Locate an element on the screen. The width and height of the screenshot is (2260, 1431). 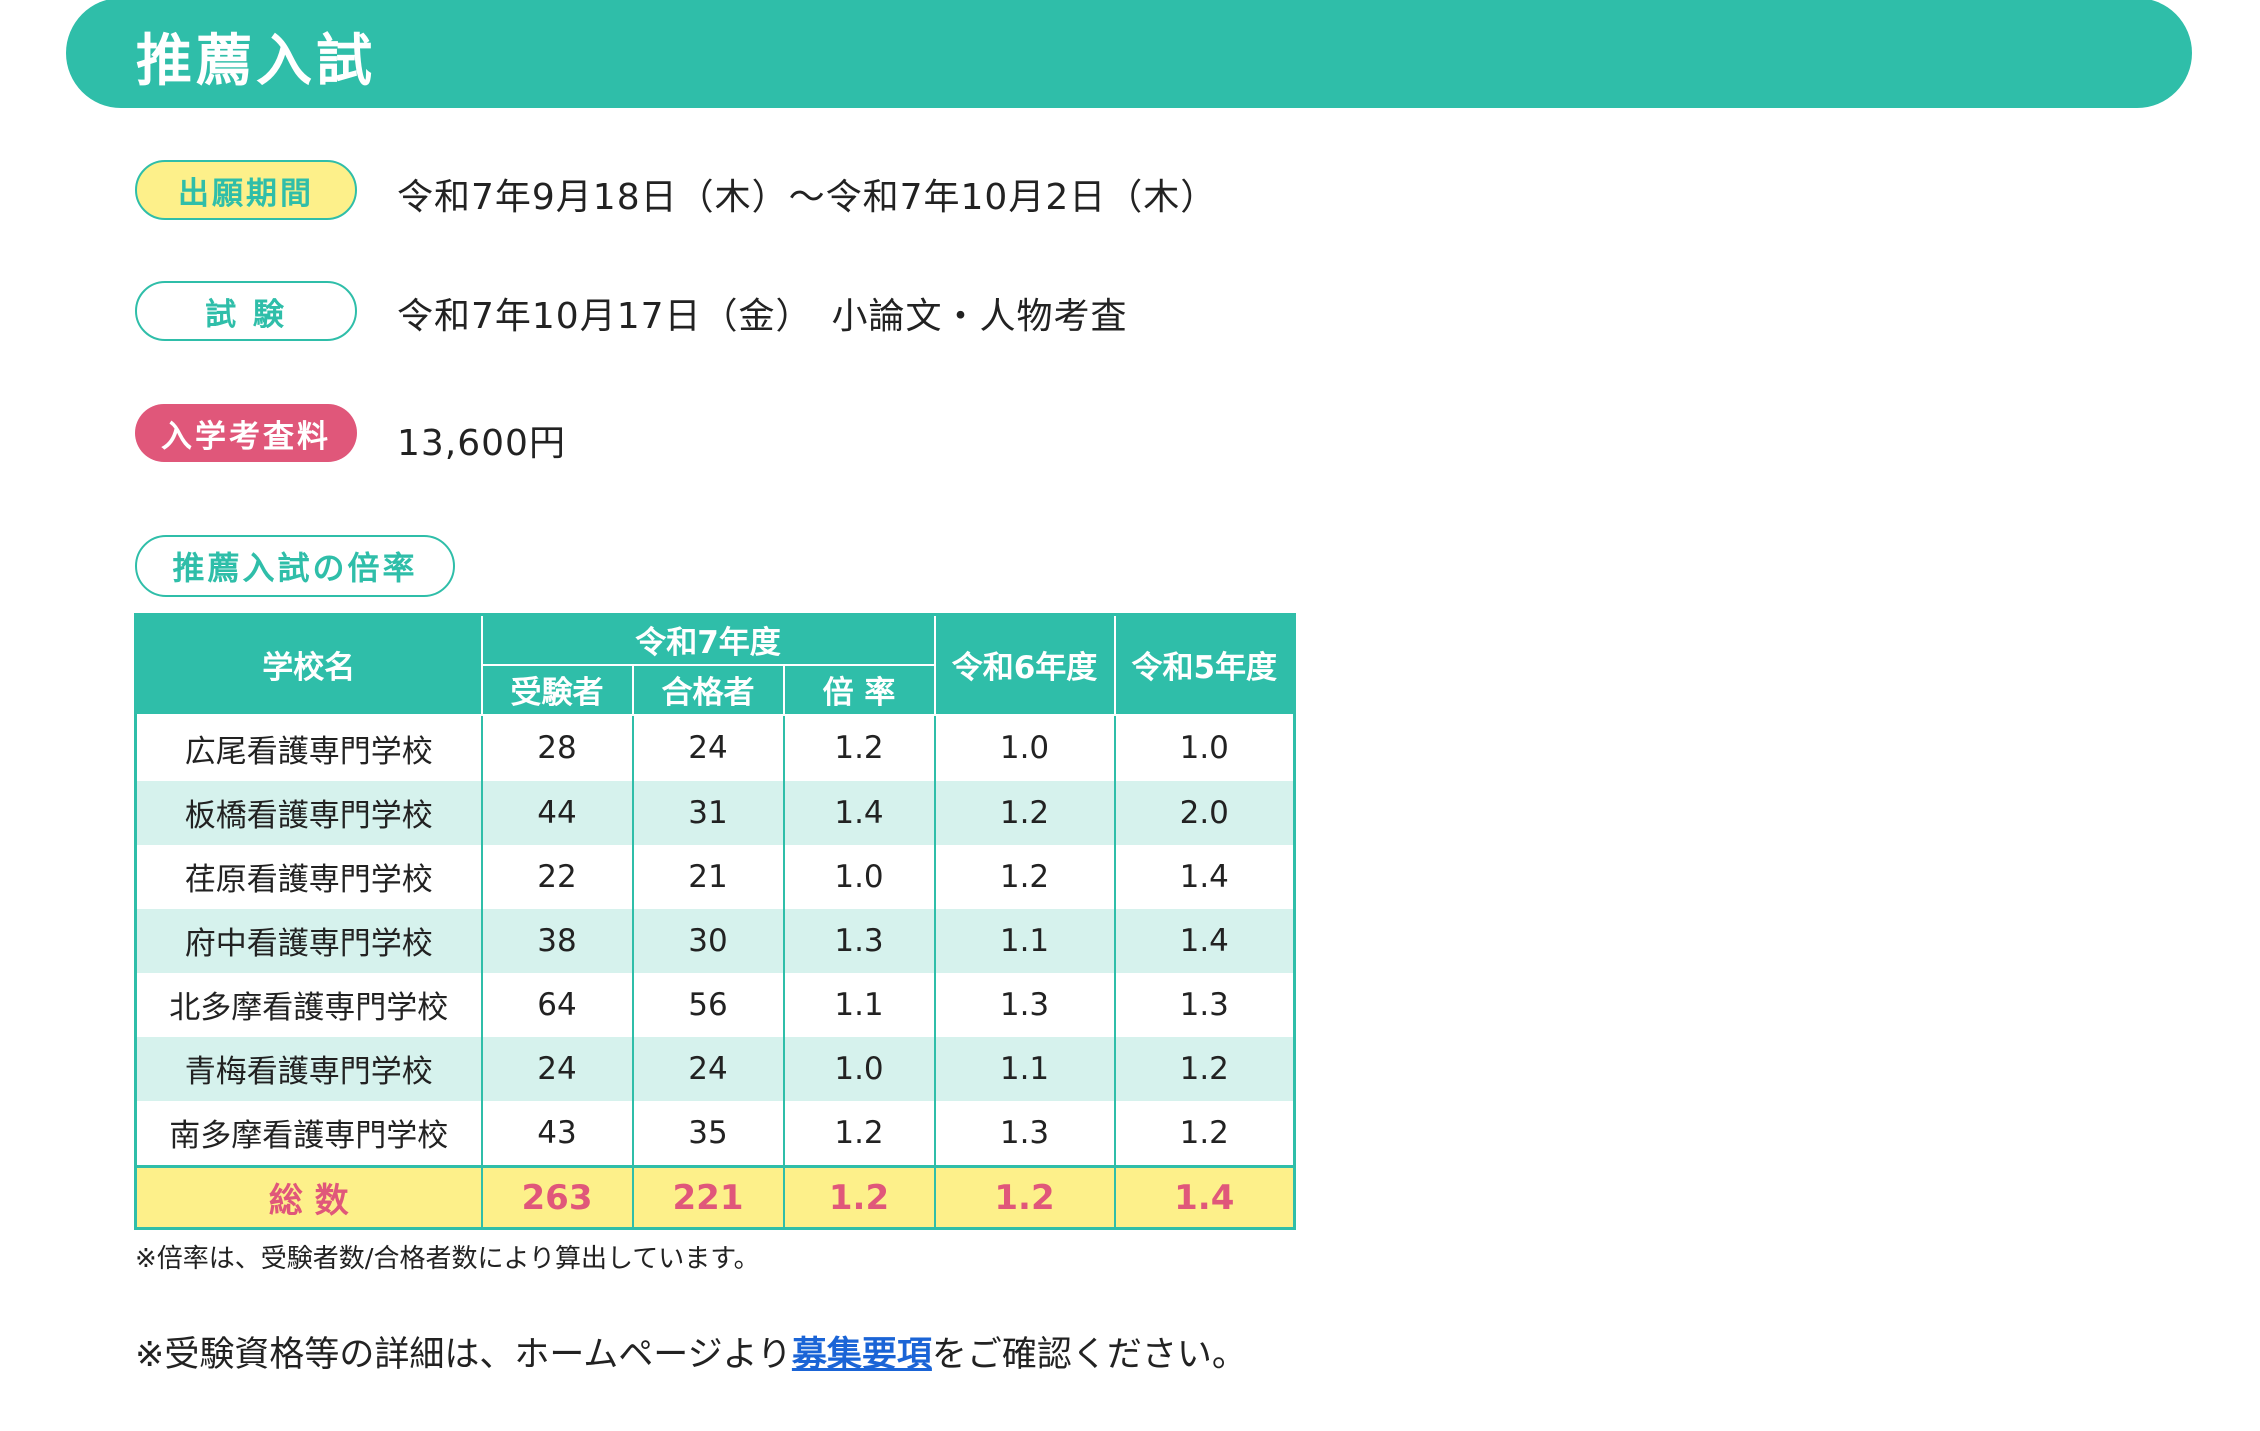
guidelines-link: 募集要項 is located at coordinates (862, 1355).